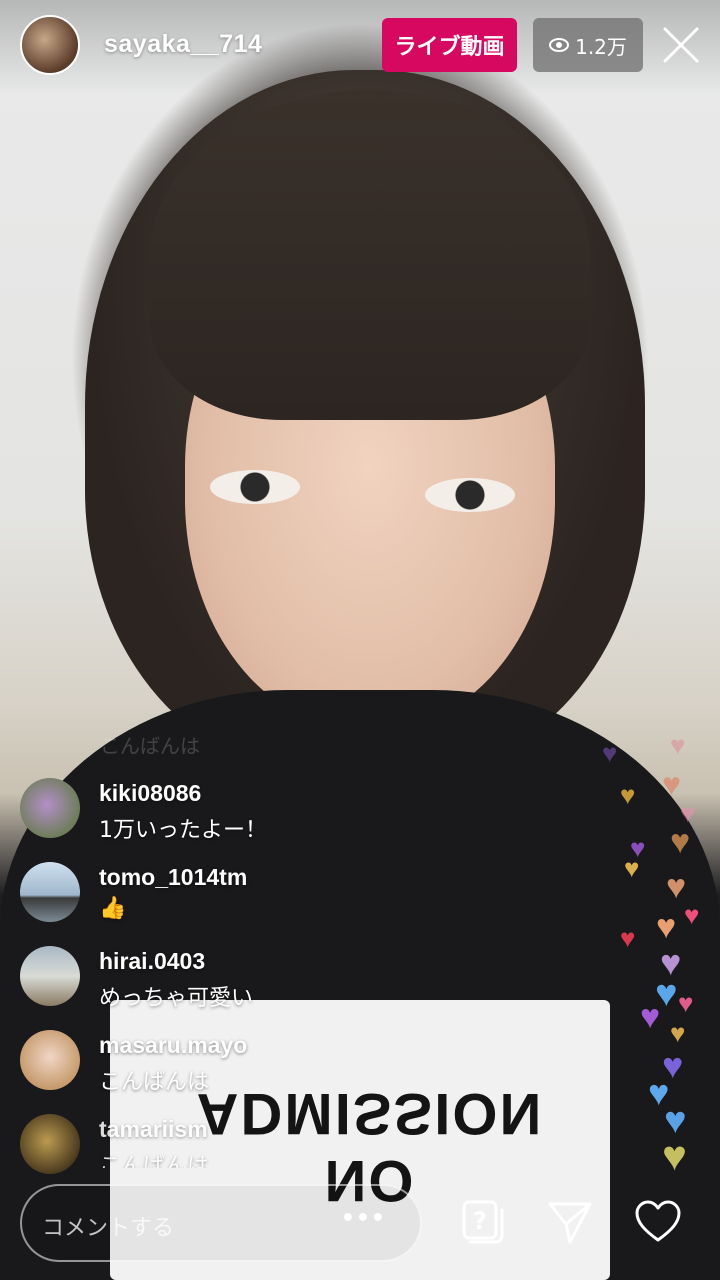 The image size is (720, 1280). Describe the element at coordinates (449, 45) in the screenshot. I see `live-badge: ライブ動画` at that location.